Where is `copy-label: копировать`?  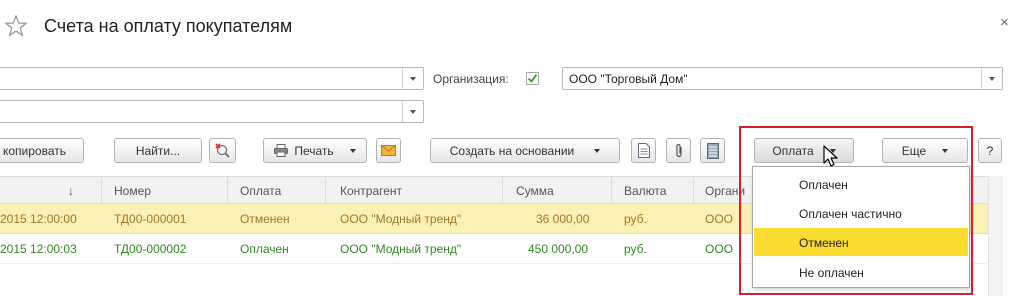 copy-label: копировать is located at coordinates (35, 150).